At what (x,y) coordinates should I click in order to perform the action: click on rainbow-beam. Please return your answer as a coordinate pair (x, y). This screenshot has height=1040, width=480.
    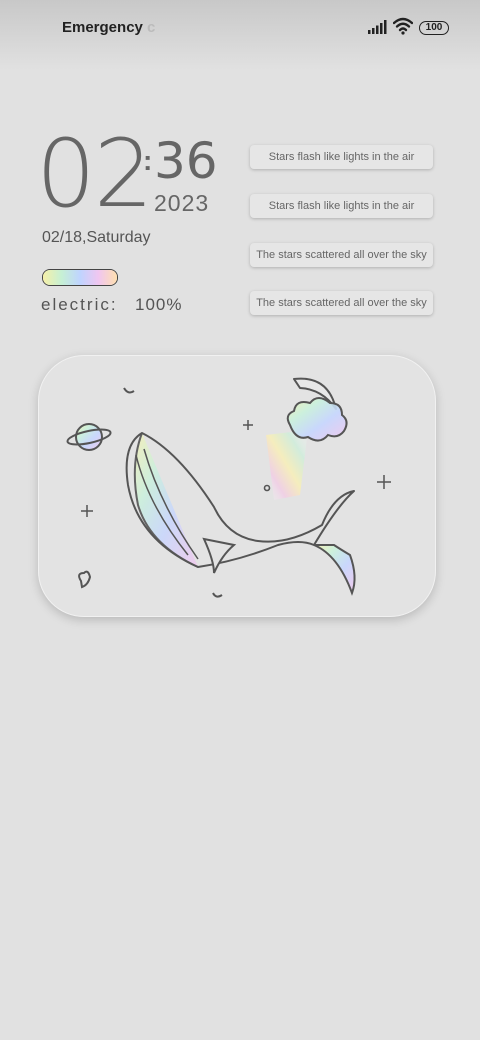
    Looking at the image, I should click on (287, 465).